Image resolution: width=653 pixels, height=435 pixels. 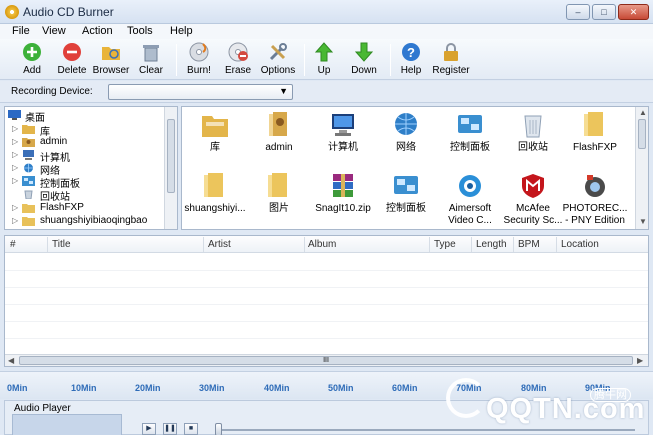 I want to click on menu-bar: File View Action Tools Help, so click(x=326, y=31).